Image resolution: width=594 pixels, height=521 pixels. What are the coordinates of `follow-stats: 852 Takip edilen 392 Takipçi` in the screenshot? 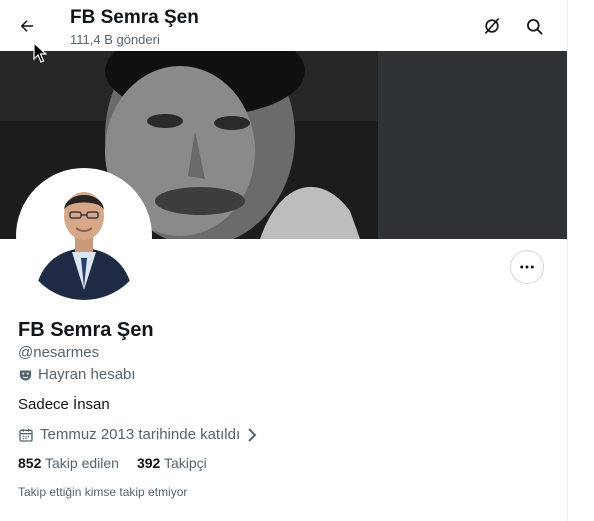 It's located at (112, 463).